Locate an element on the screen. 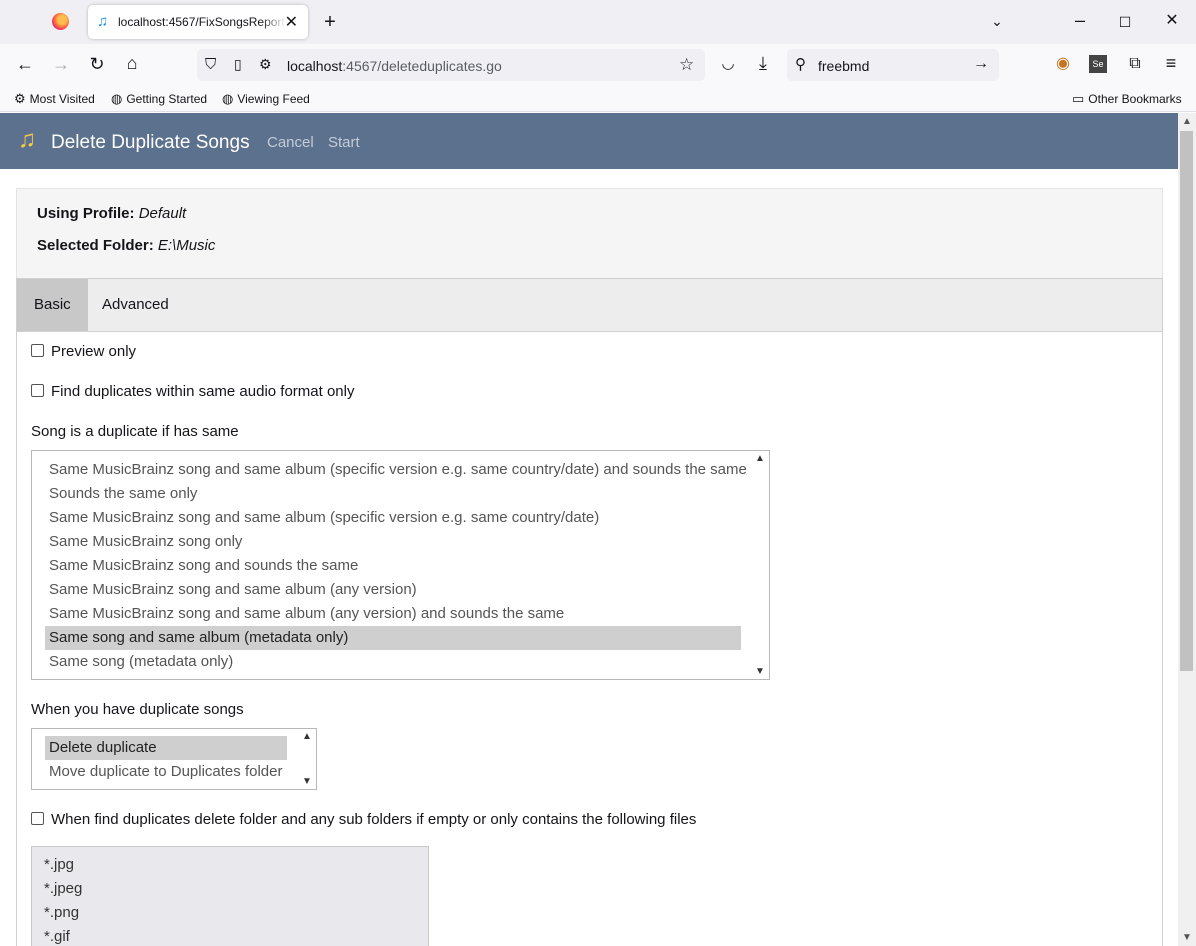 The width and height of the screenshot is (1196, 946). list-item-selected: Delete duplicate is located at coordinates (166, 748).